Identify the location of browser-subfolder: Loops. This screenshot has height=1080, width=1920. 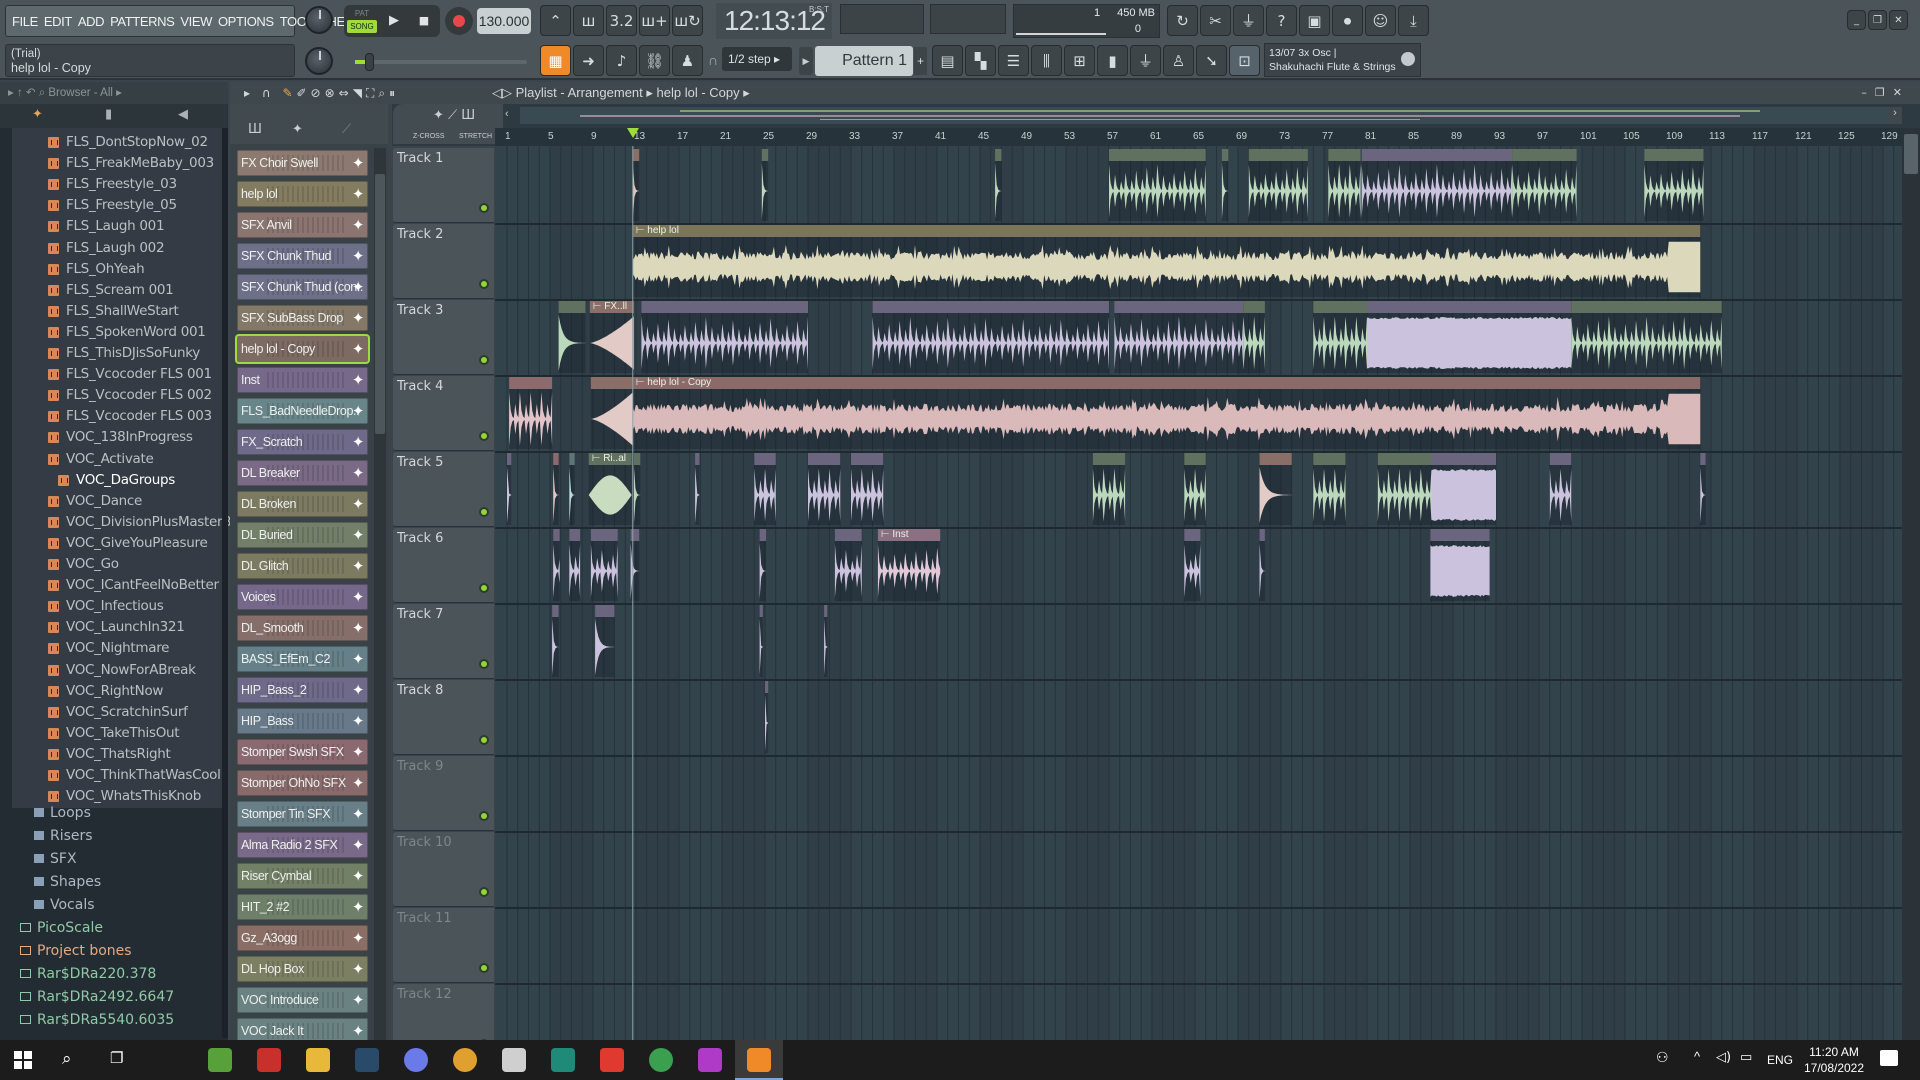
(62, 813).